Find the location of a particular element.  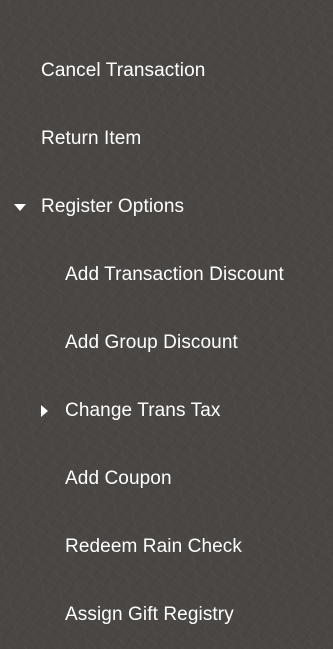

menu-item-label: Add Coupon is located at coordinates (118, 478).